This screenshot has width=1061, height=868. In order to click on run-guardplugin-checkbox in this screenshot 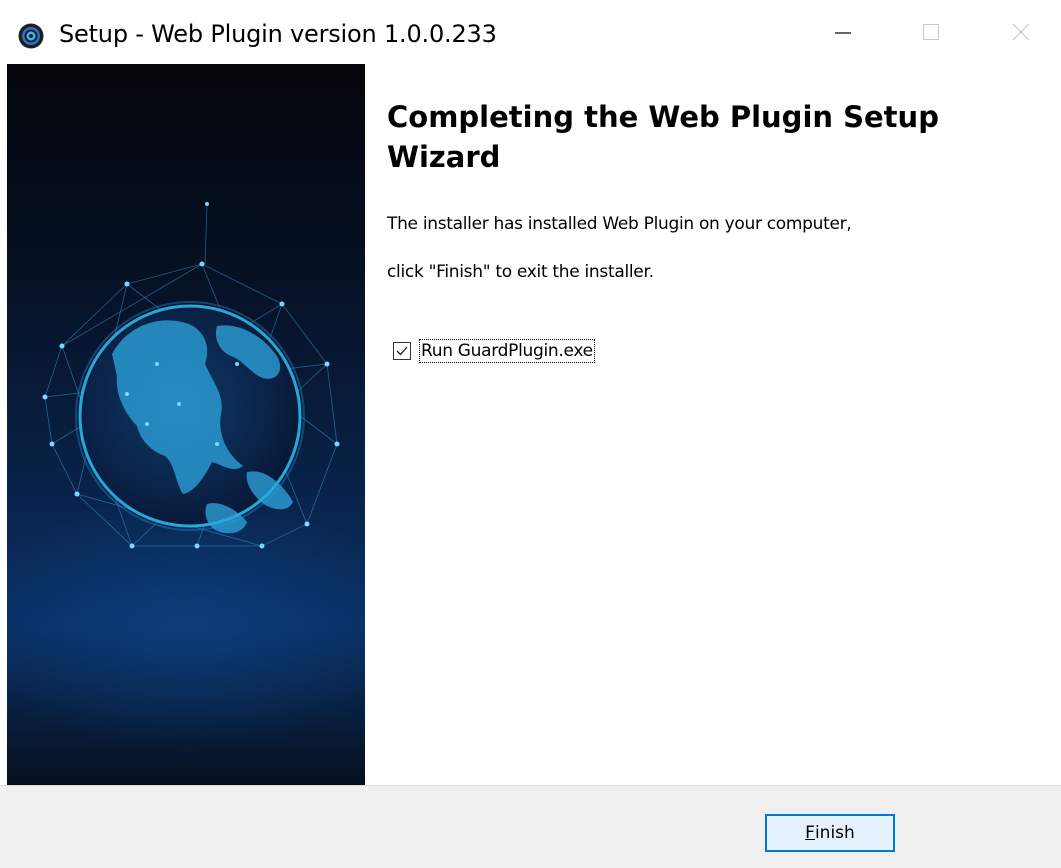, I will do `click(402, 351)`.